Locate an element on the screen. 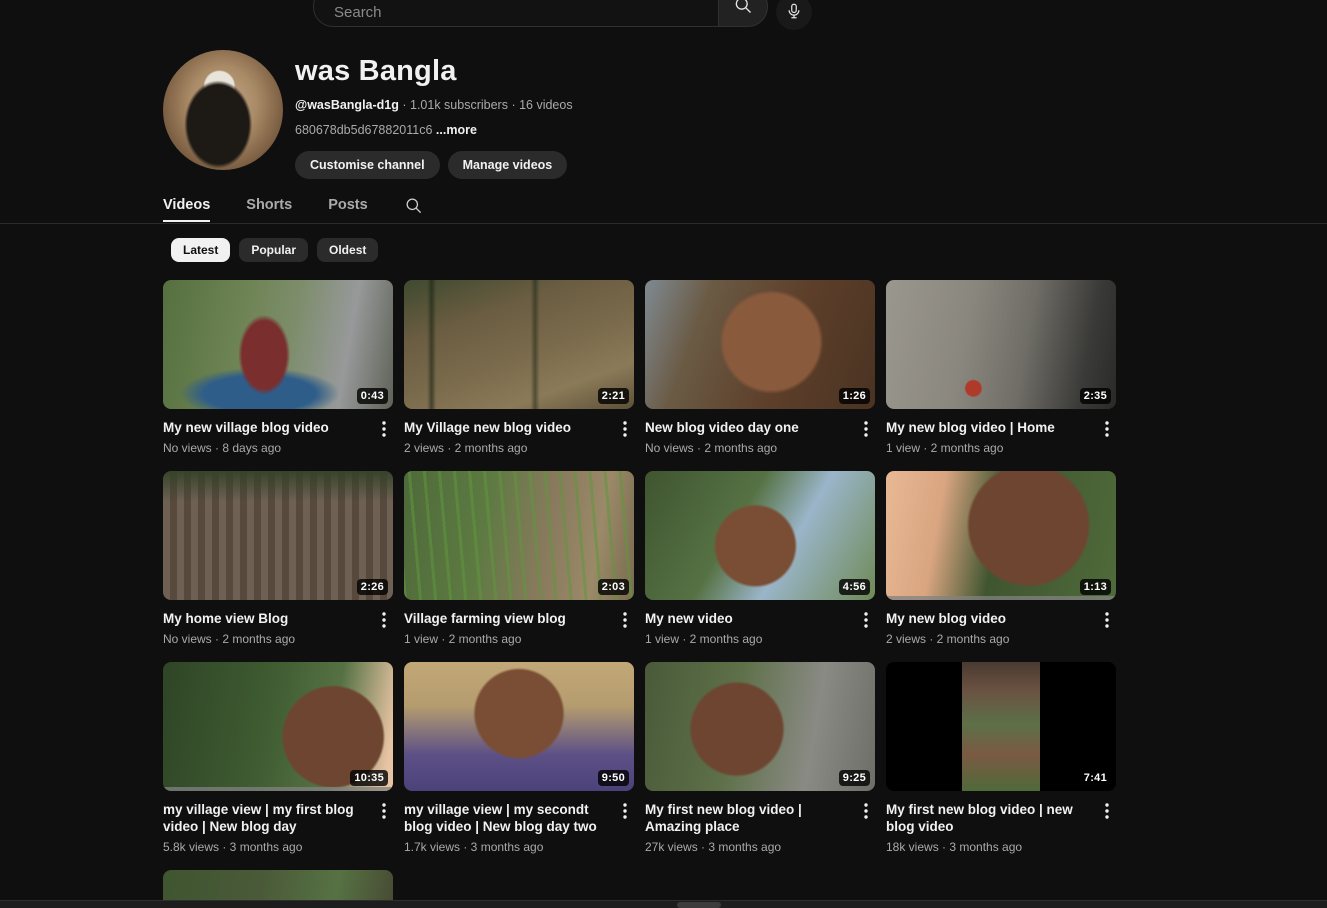  duration-badge: 2:26 is located at coordinates (372, 587).